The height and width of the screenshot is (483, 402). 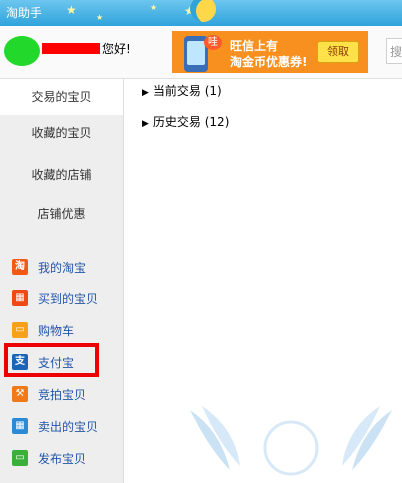 What do you see at coordinates (20, 330) in the screenshot?
I see `cart-icon: ▭` at bounding box center [20, 330].